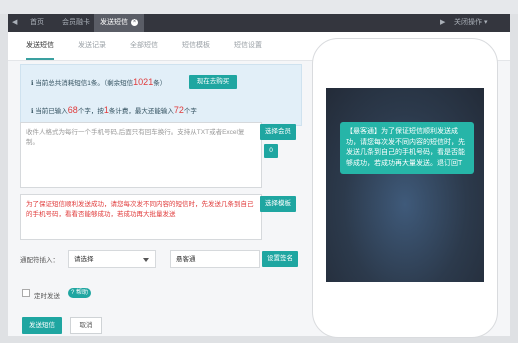 The image size is (518, 343). Describe the element at coordinates (178, 110) in the screenshot. I see `max-chars-left: 72` at that location.